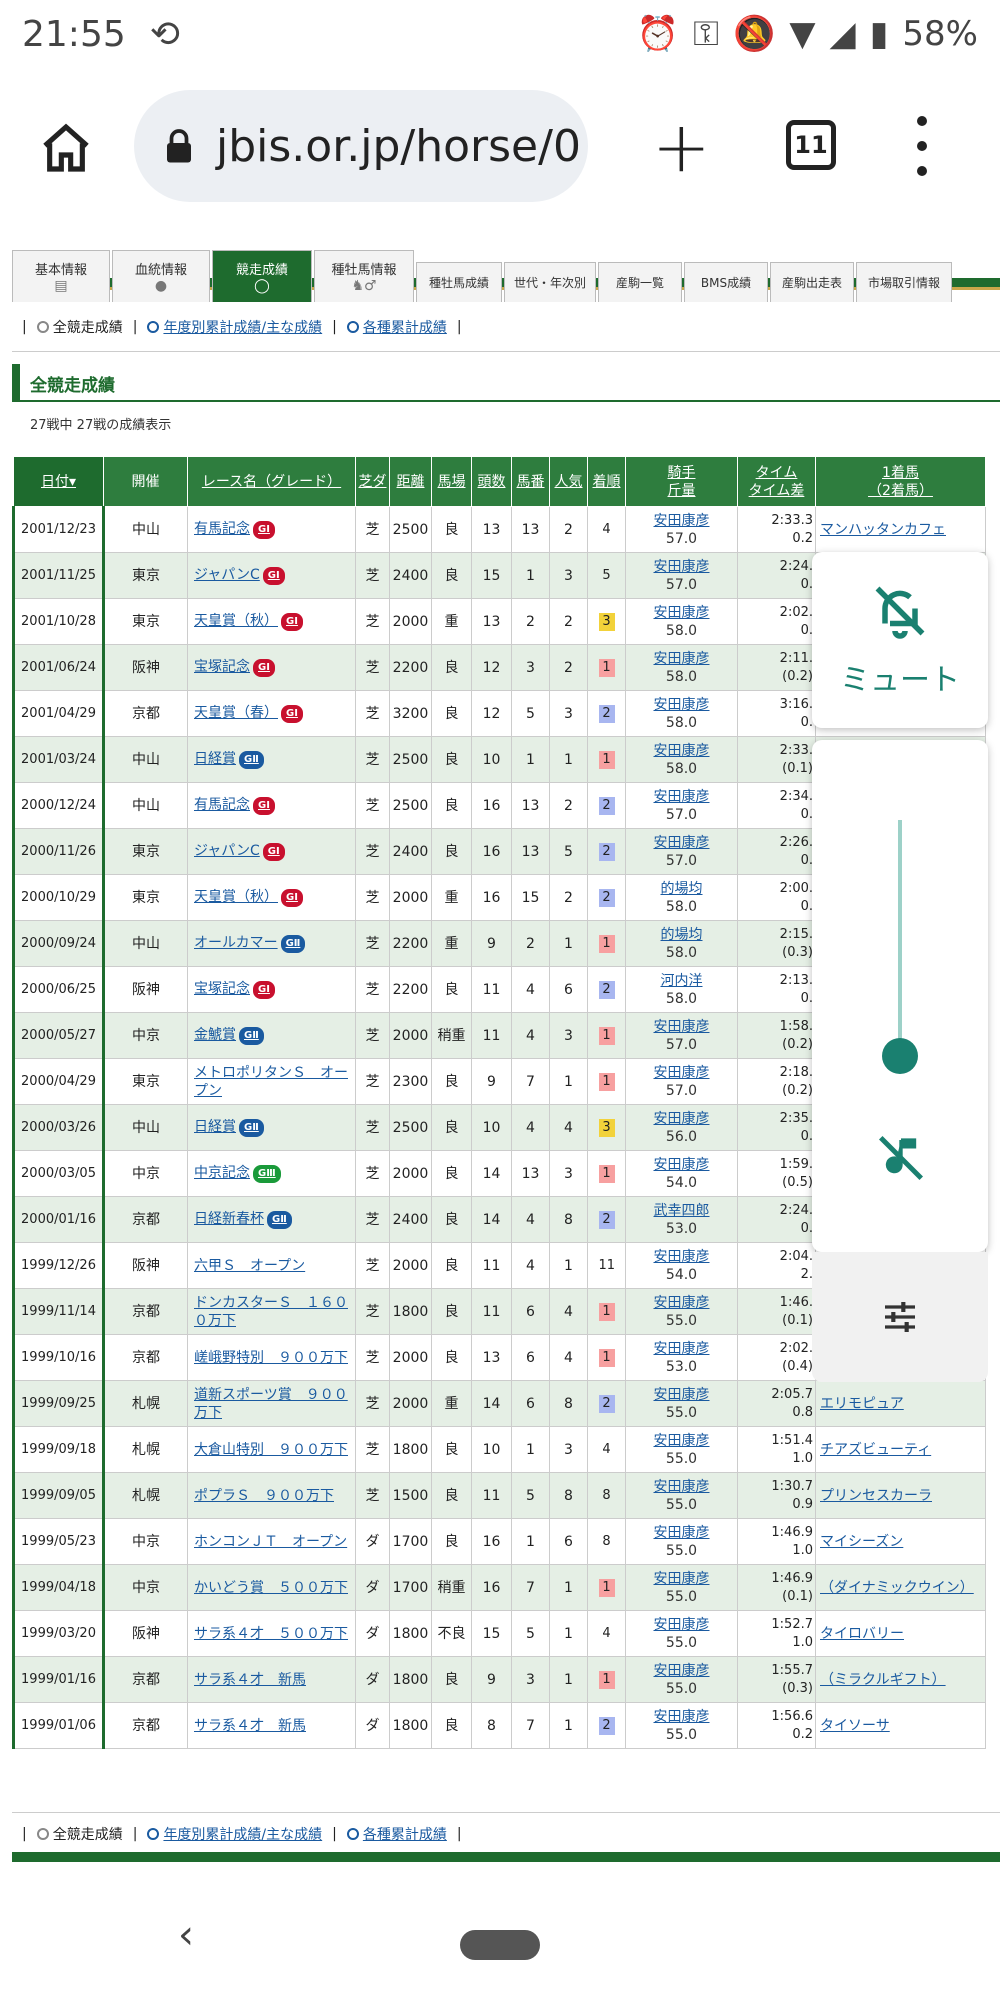  I want to click on volume-track, so click(900, 936).